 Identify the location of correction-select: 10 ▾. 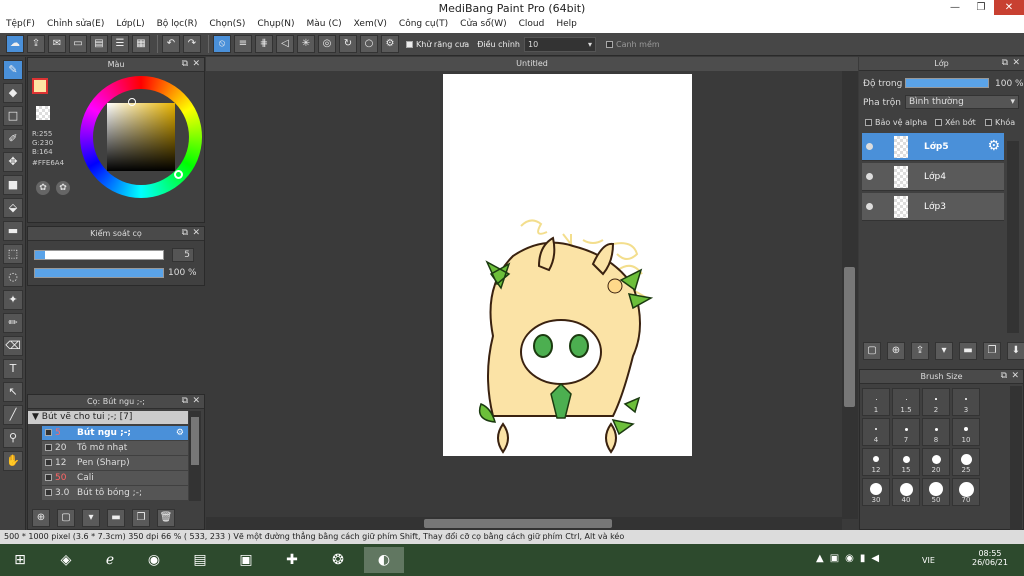
(559, 44).